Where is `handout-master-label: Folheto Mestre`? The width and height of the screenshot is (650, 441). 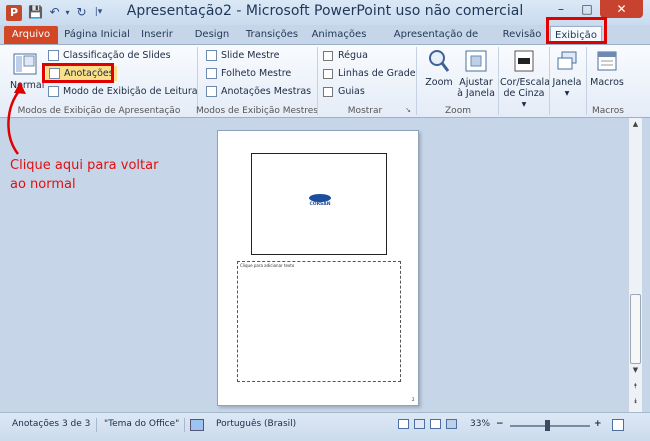 handout-master-label: Folheto Mestre is located at coordinates (256, 73).